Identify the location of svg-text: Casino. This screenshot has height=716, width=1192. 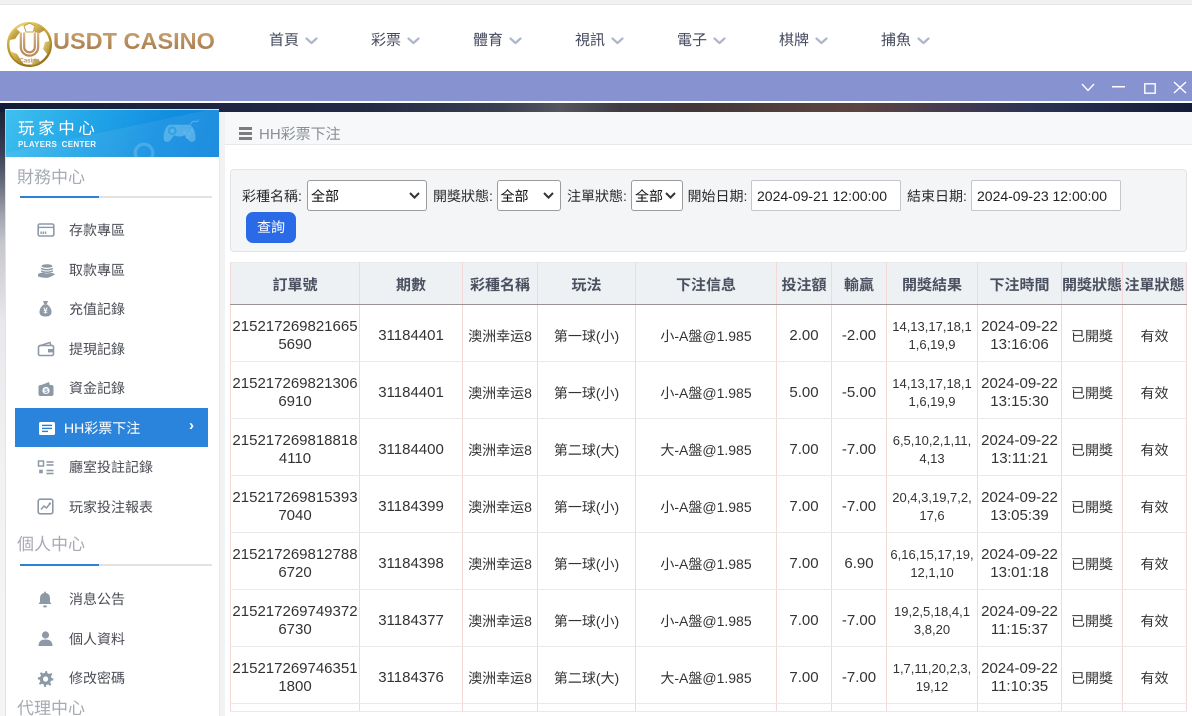
(29, 62).